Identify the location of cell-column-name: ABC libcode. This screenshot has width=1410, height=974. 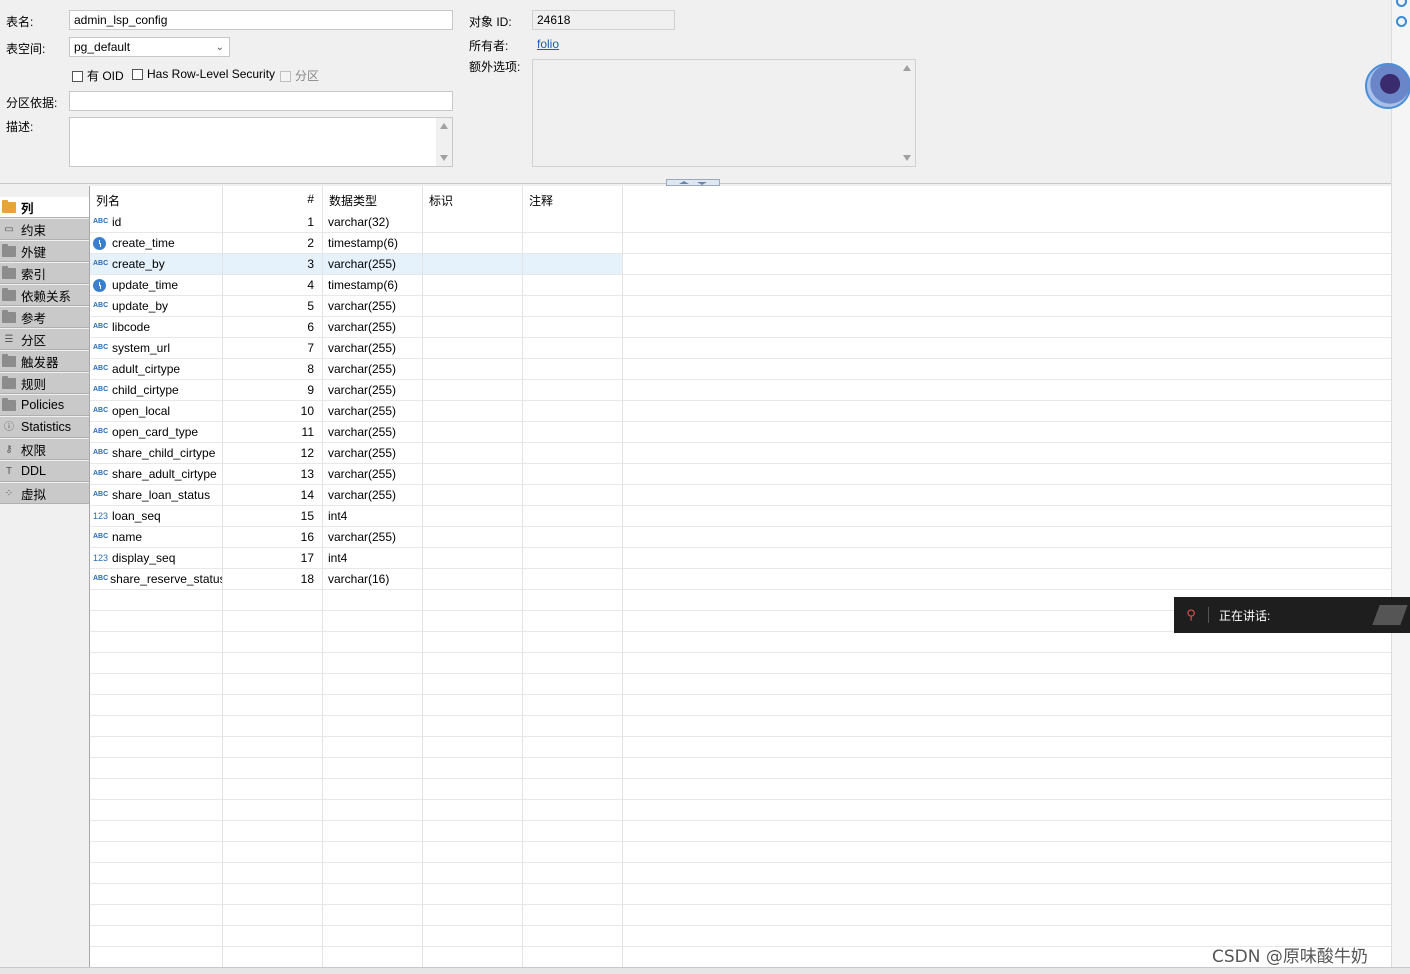
(156, 327).